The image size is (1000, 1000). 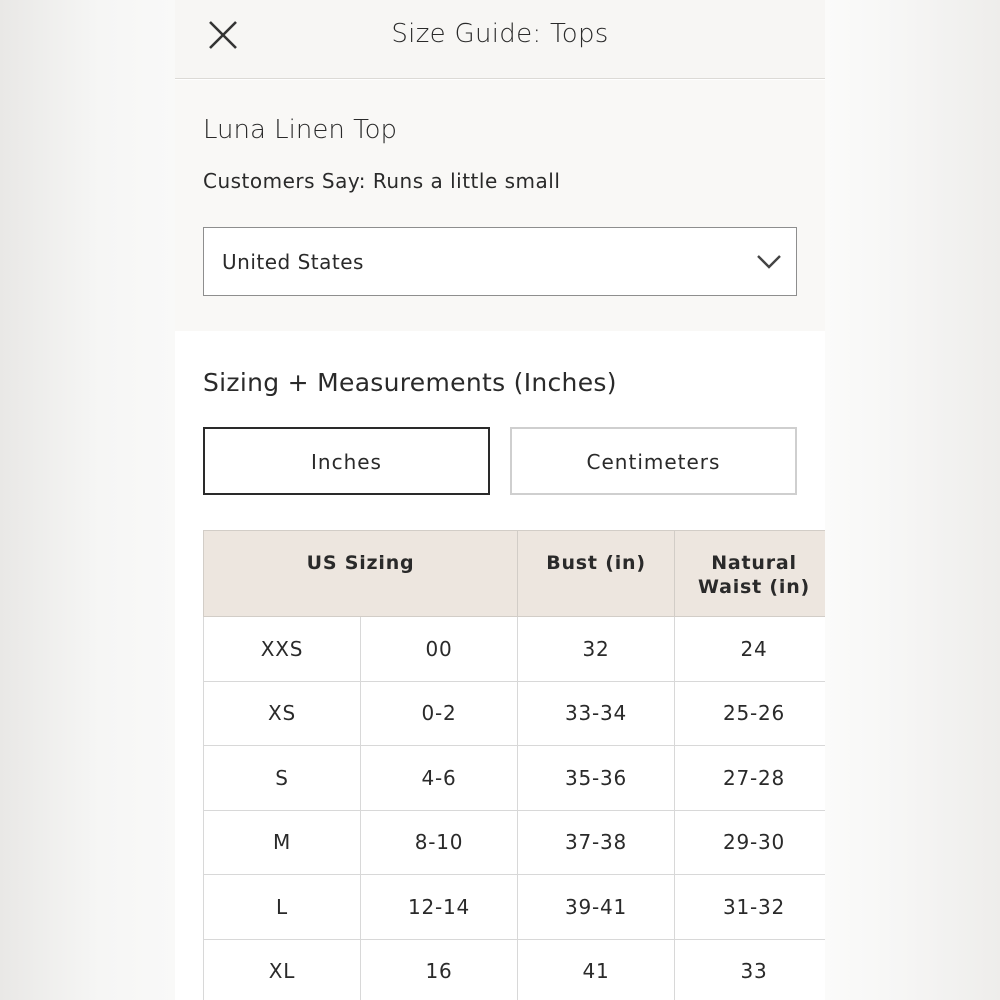 I want to click on us-size: 4-6, so click(x=439, y=778).